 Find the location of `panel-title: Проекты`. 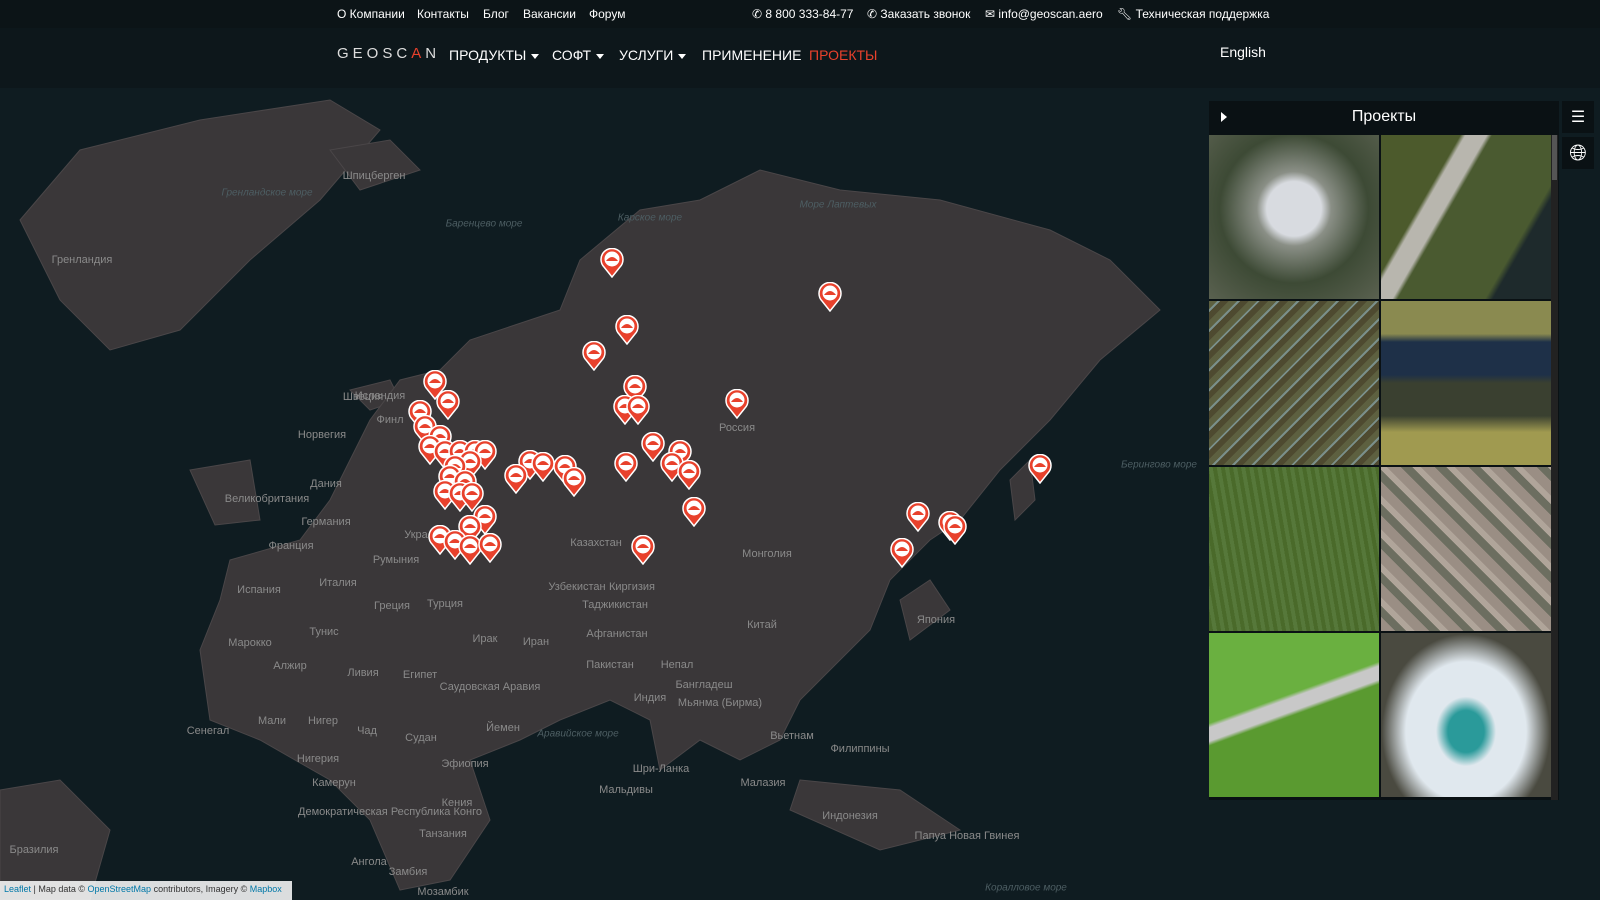

panel-title: Проекты is located at coordinates (1384, 116).